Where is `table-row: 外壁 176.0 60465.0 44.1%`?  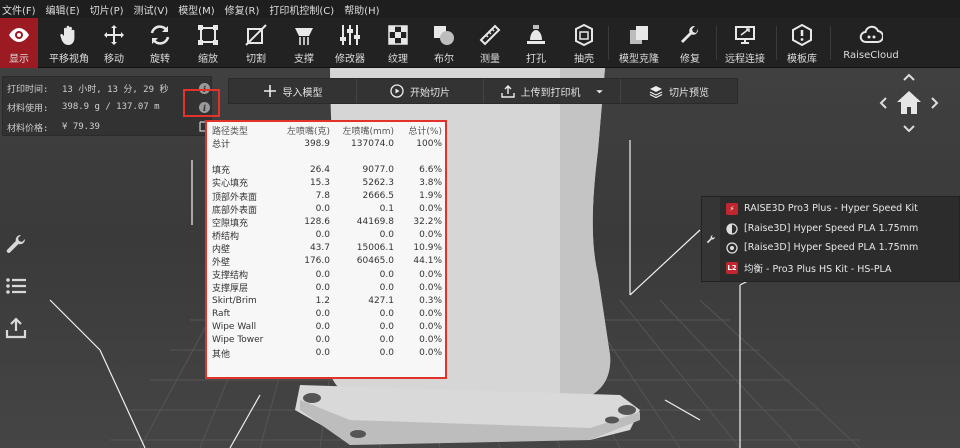 table-row: 外壁 176.0 60465.0 44.1% is located at coordinates (327, 261).